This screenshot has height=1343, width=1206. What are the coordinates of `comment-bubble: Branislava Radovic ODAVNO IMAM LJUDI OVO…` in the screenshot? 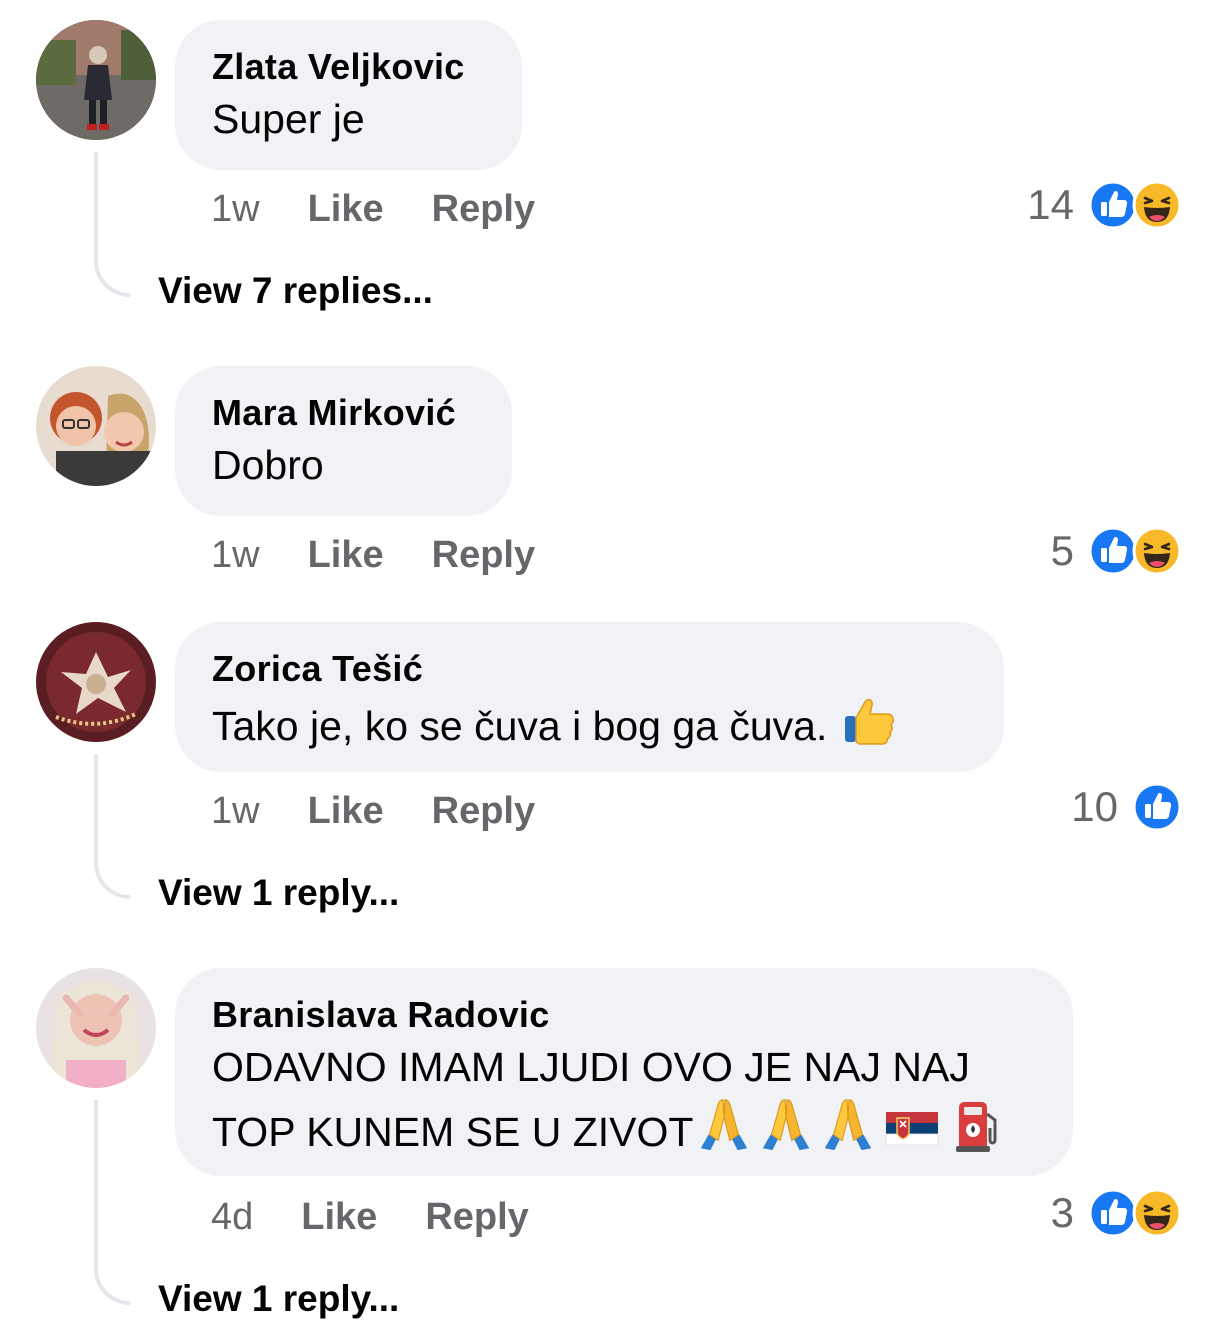 It's located at (624, 1072).